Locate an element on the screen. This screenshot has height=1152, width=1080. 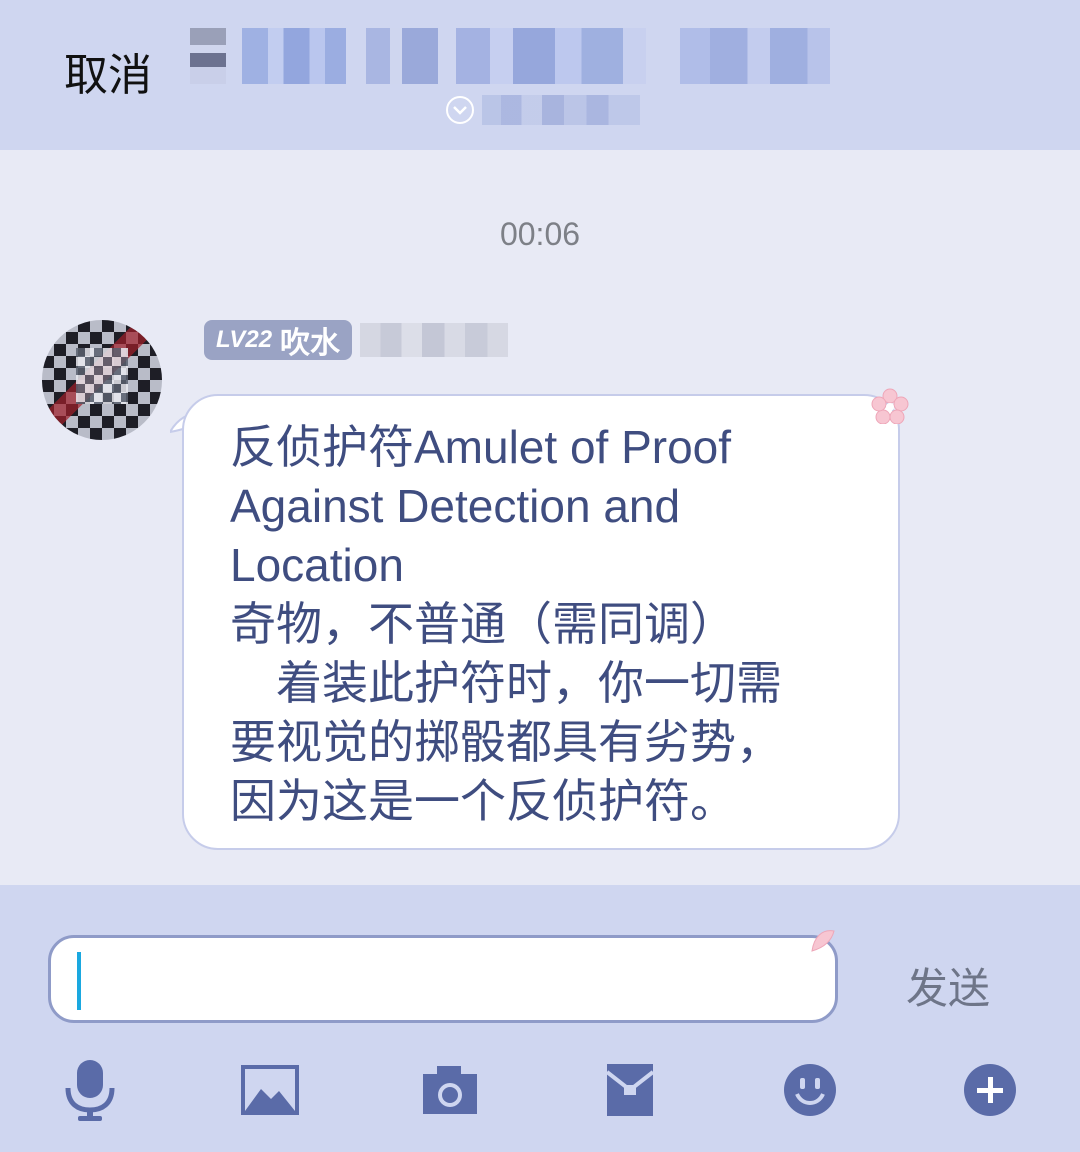
message-timestamp: 00:06 is located at coordinates (540, 234).